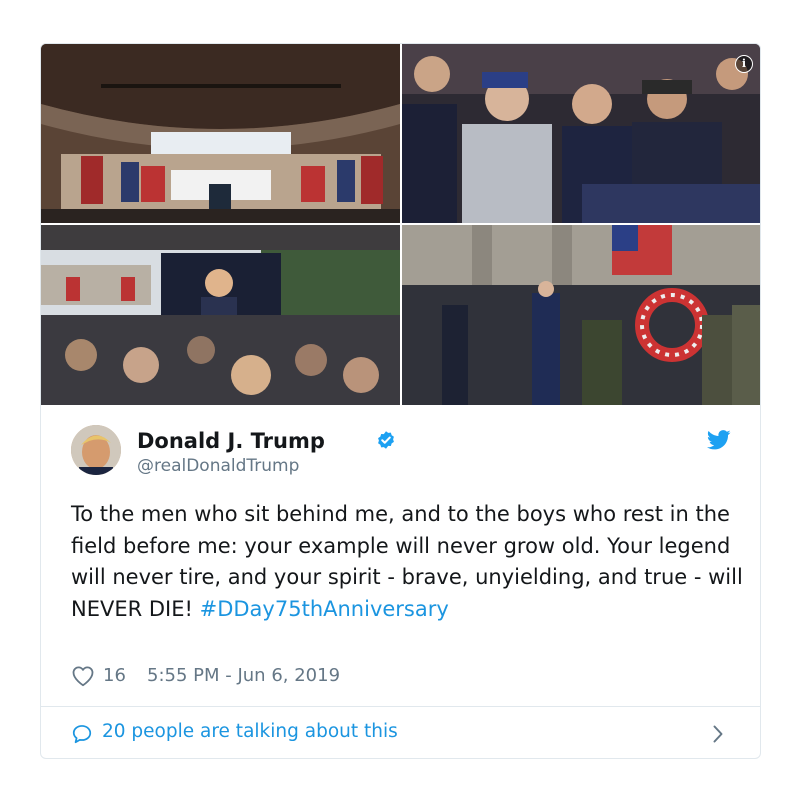 The width and height of the screenshot is (799, 798). Describe the element at coordinates (83, 676) in the screenshot. I see `heart-icon` at that location.